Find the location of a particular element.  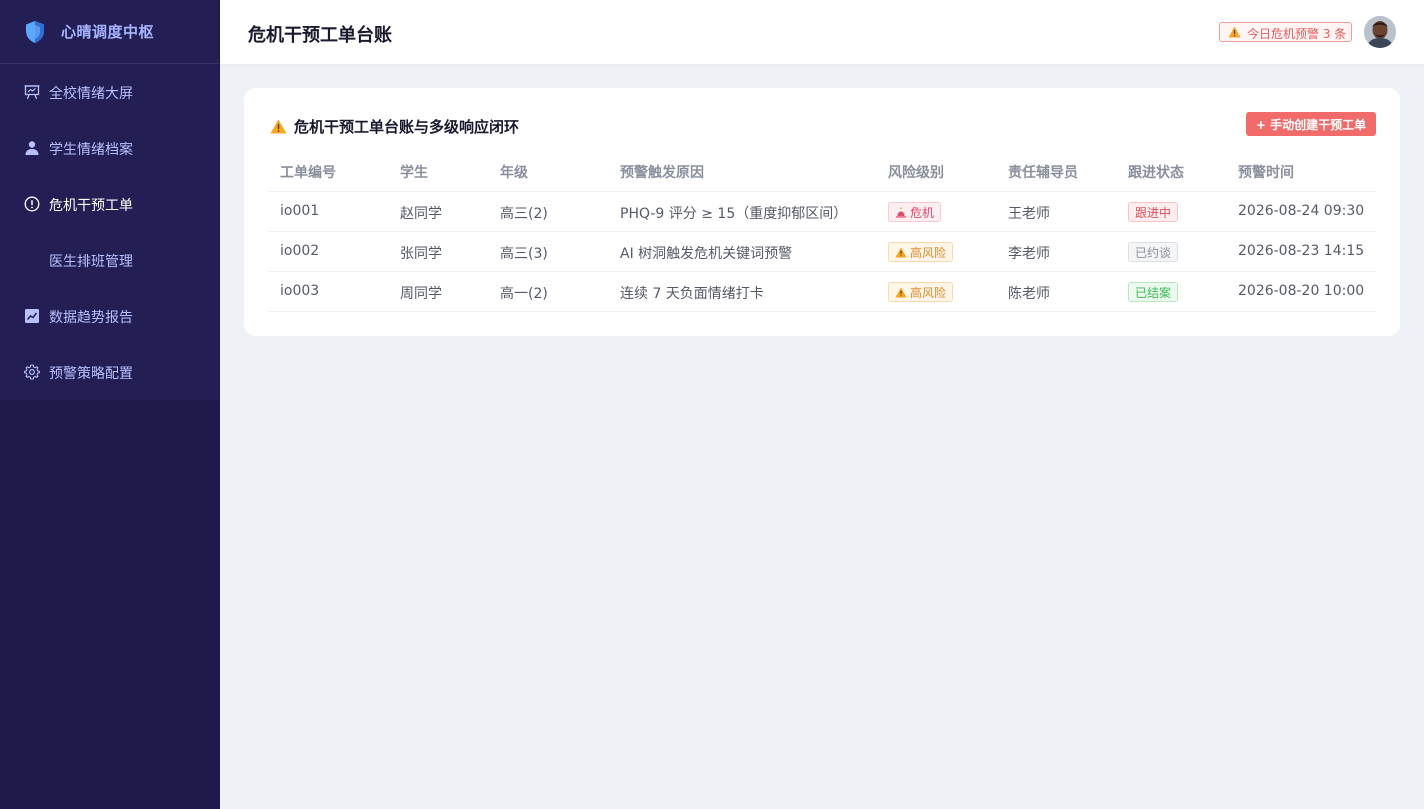

counselor: 王老师 is located at coordinates (1029, 214).